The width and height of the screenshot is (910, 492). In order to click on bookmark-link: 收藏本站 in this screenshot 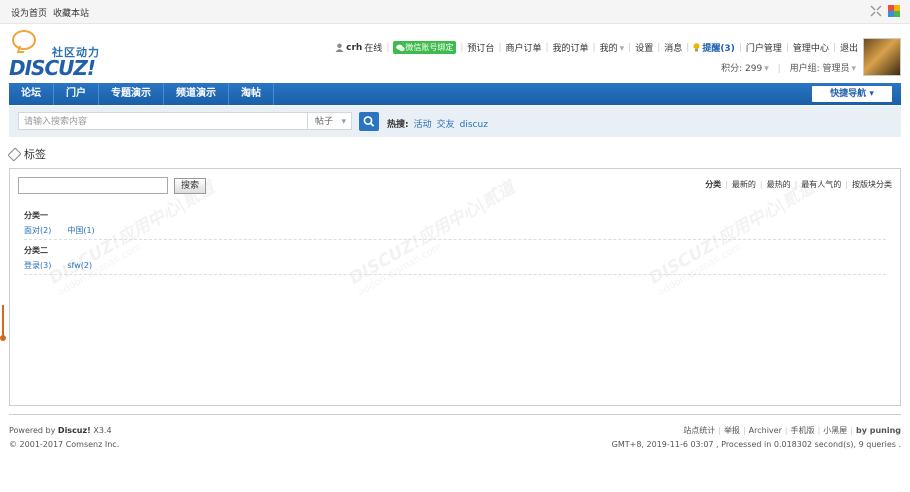, I will do `click(71, 14)`.